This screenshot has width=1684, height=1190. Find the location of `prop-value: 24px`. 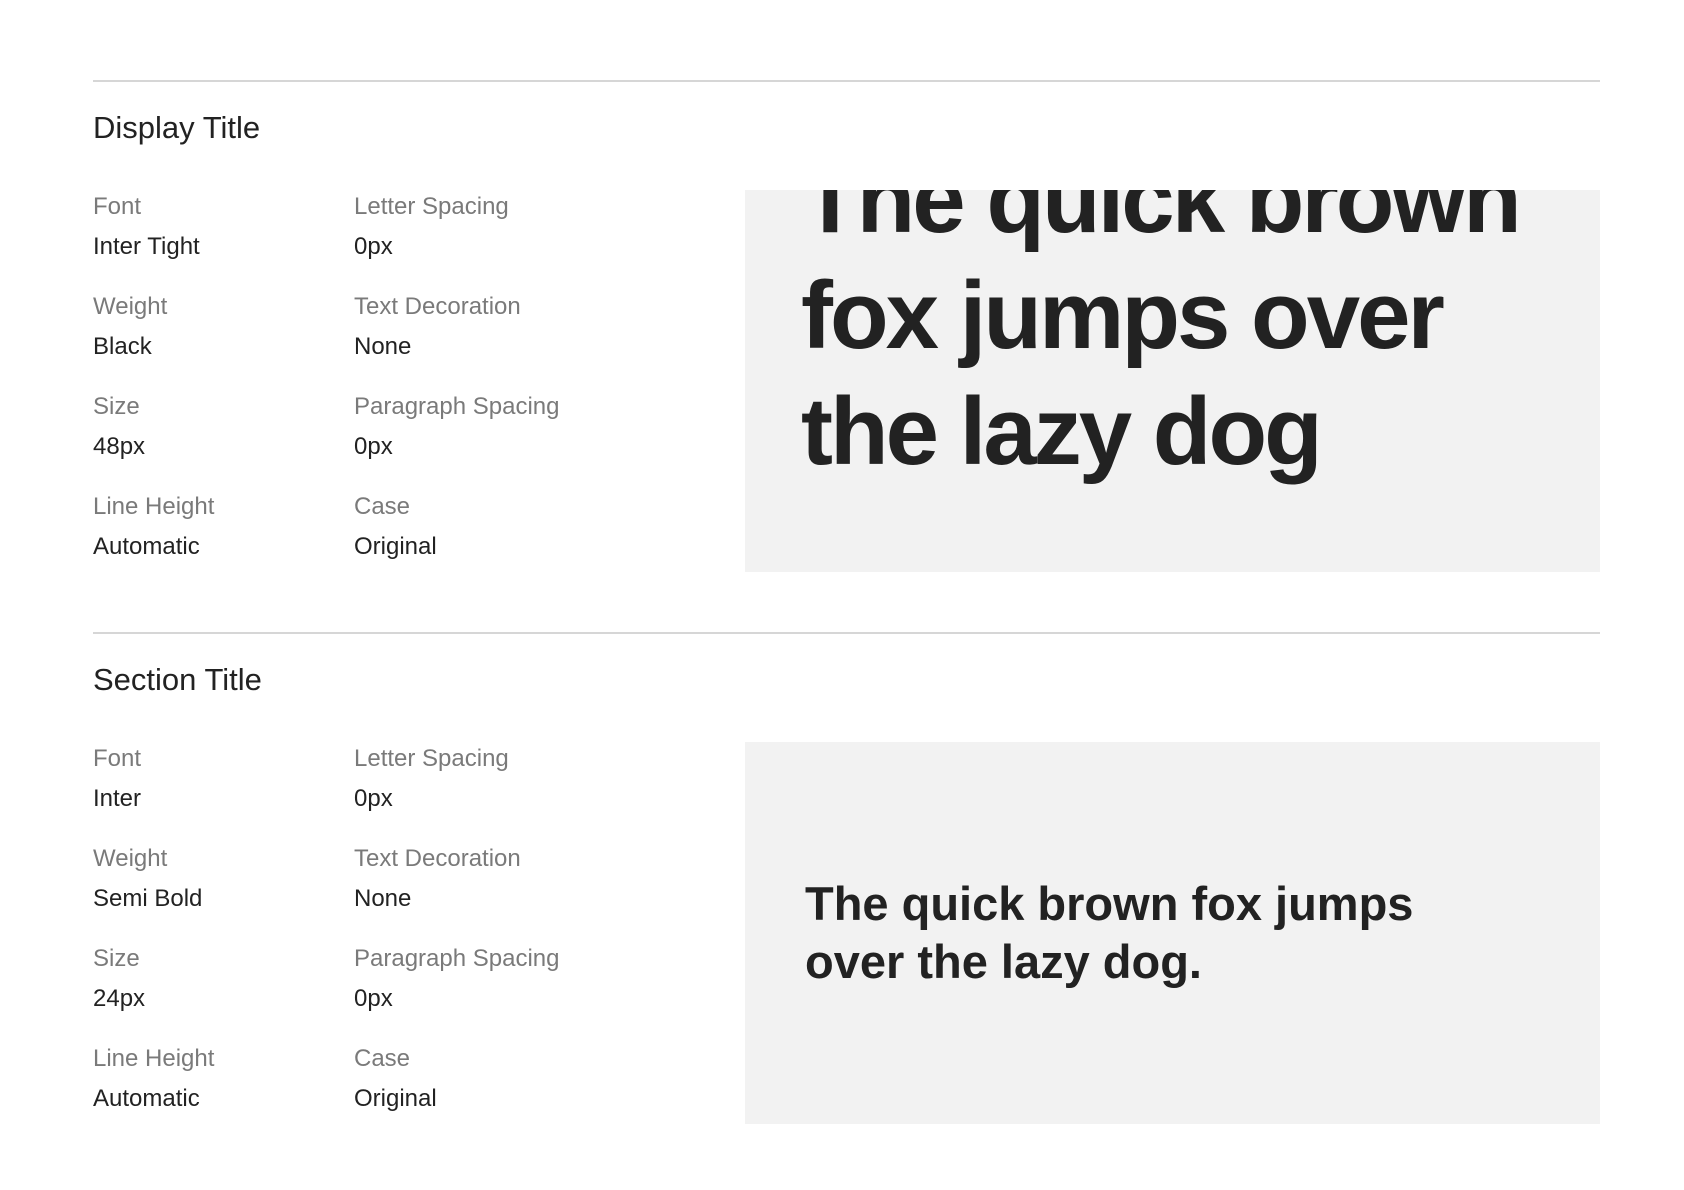

prop-value: 24px is located at coordinates (119, 998).